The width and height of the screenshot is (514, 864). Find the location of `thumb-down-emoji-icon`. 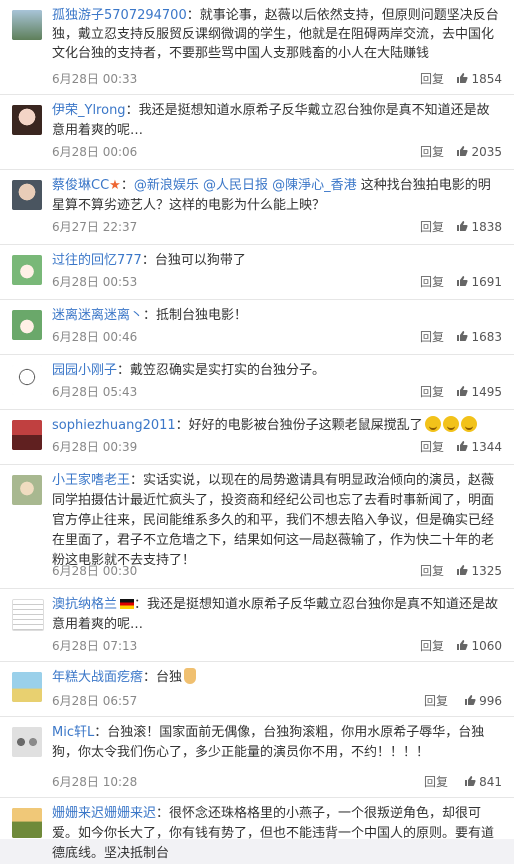

thumb-down-emoji-icon is located at coordinates (190, 676).